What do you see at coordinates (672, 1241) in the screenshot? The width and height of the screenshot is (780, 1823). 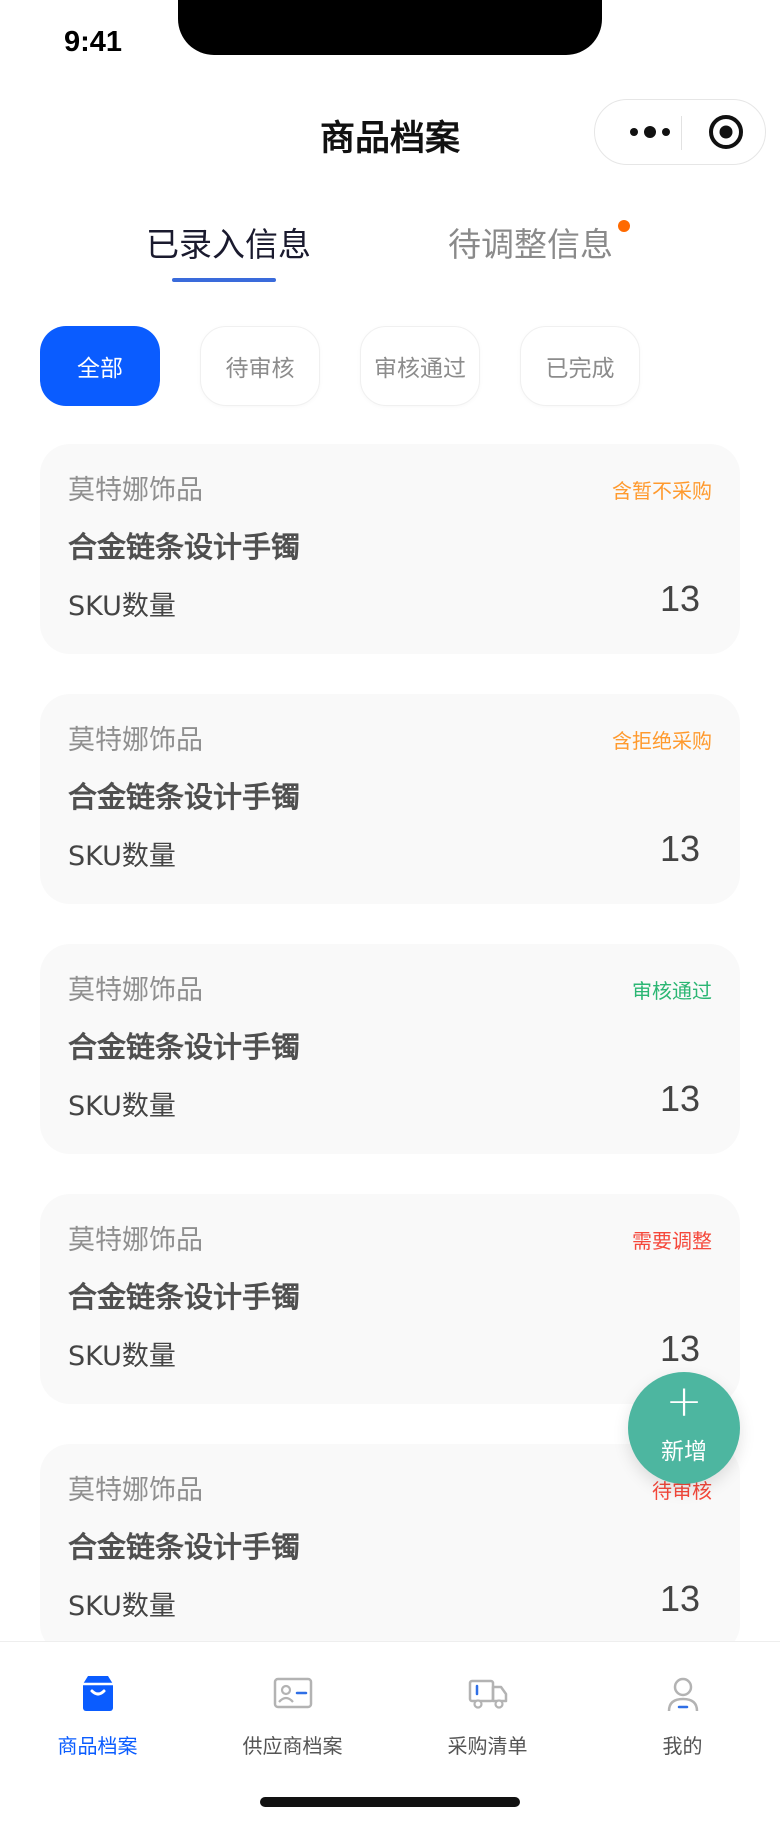 I see `status-badge: 需要调整` at bounding box center [672, 1241].